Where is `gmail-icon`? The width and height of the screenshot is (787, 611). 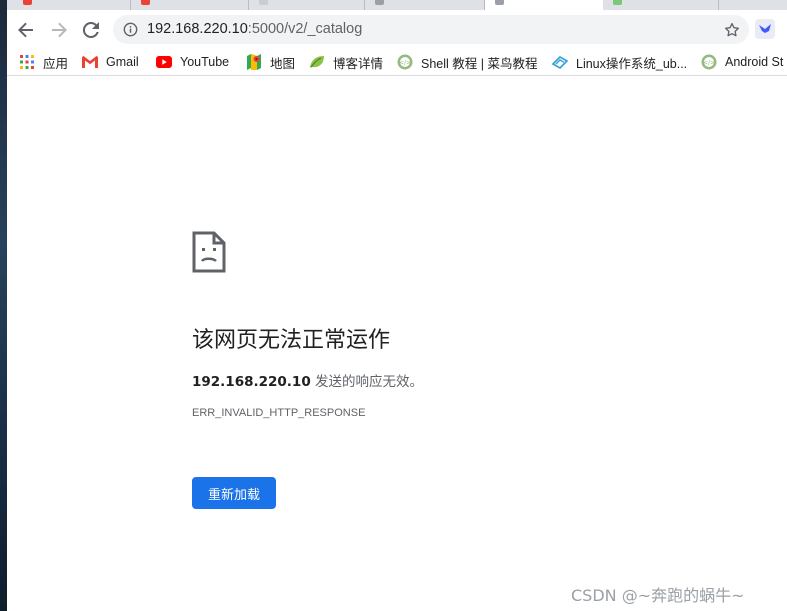 gmail-icon is located at coordinates (90, 62).